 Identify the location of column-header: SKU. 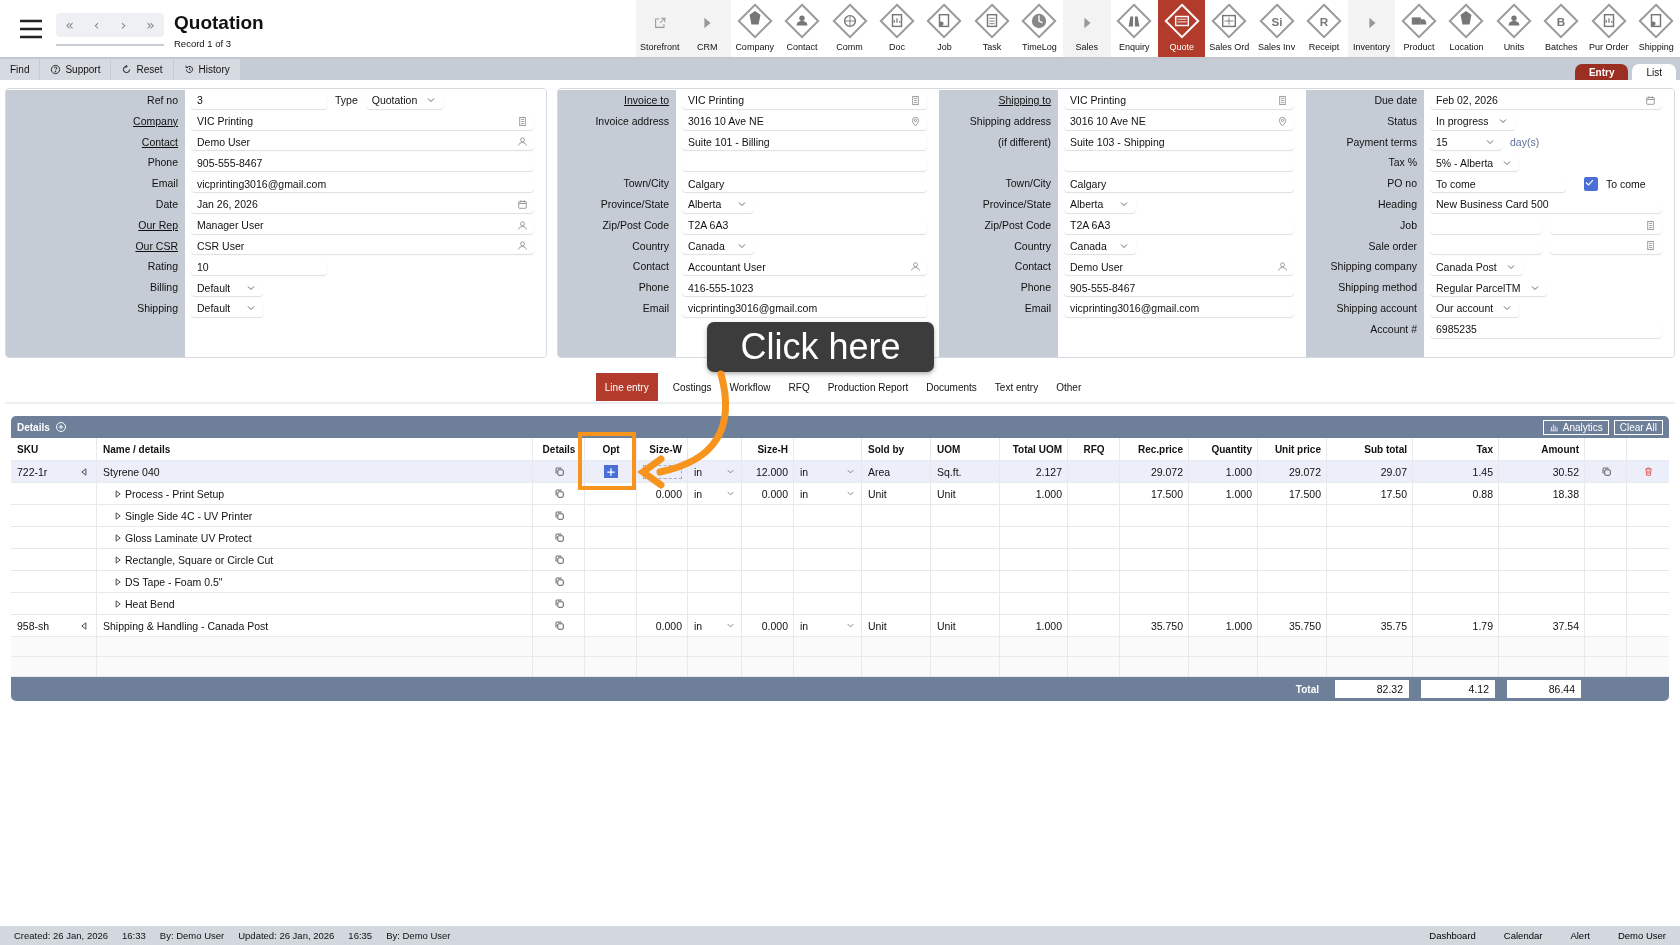
(54, 449).